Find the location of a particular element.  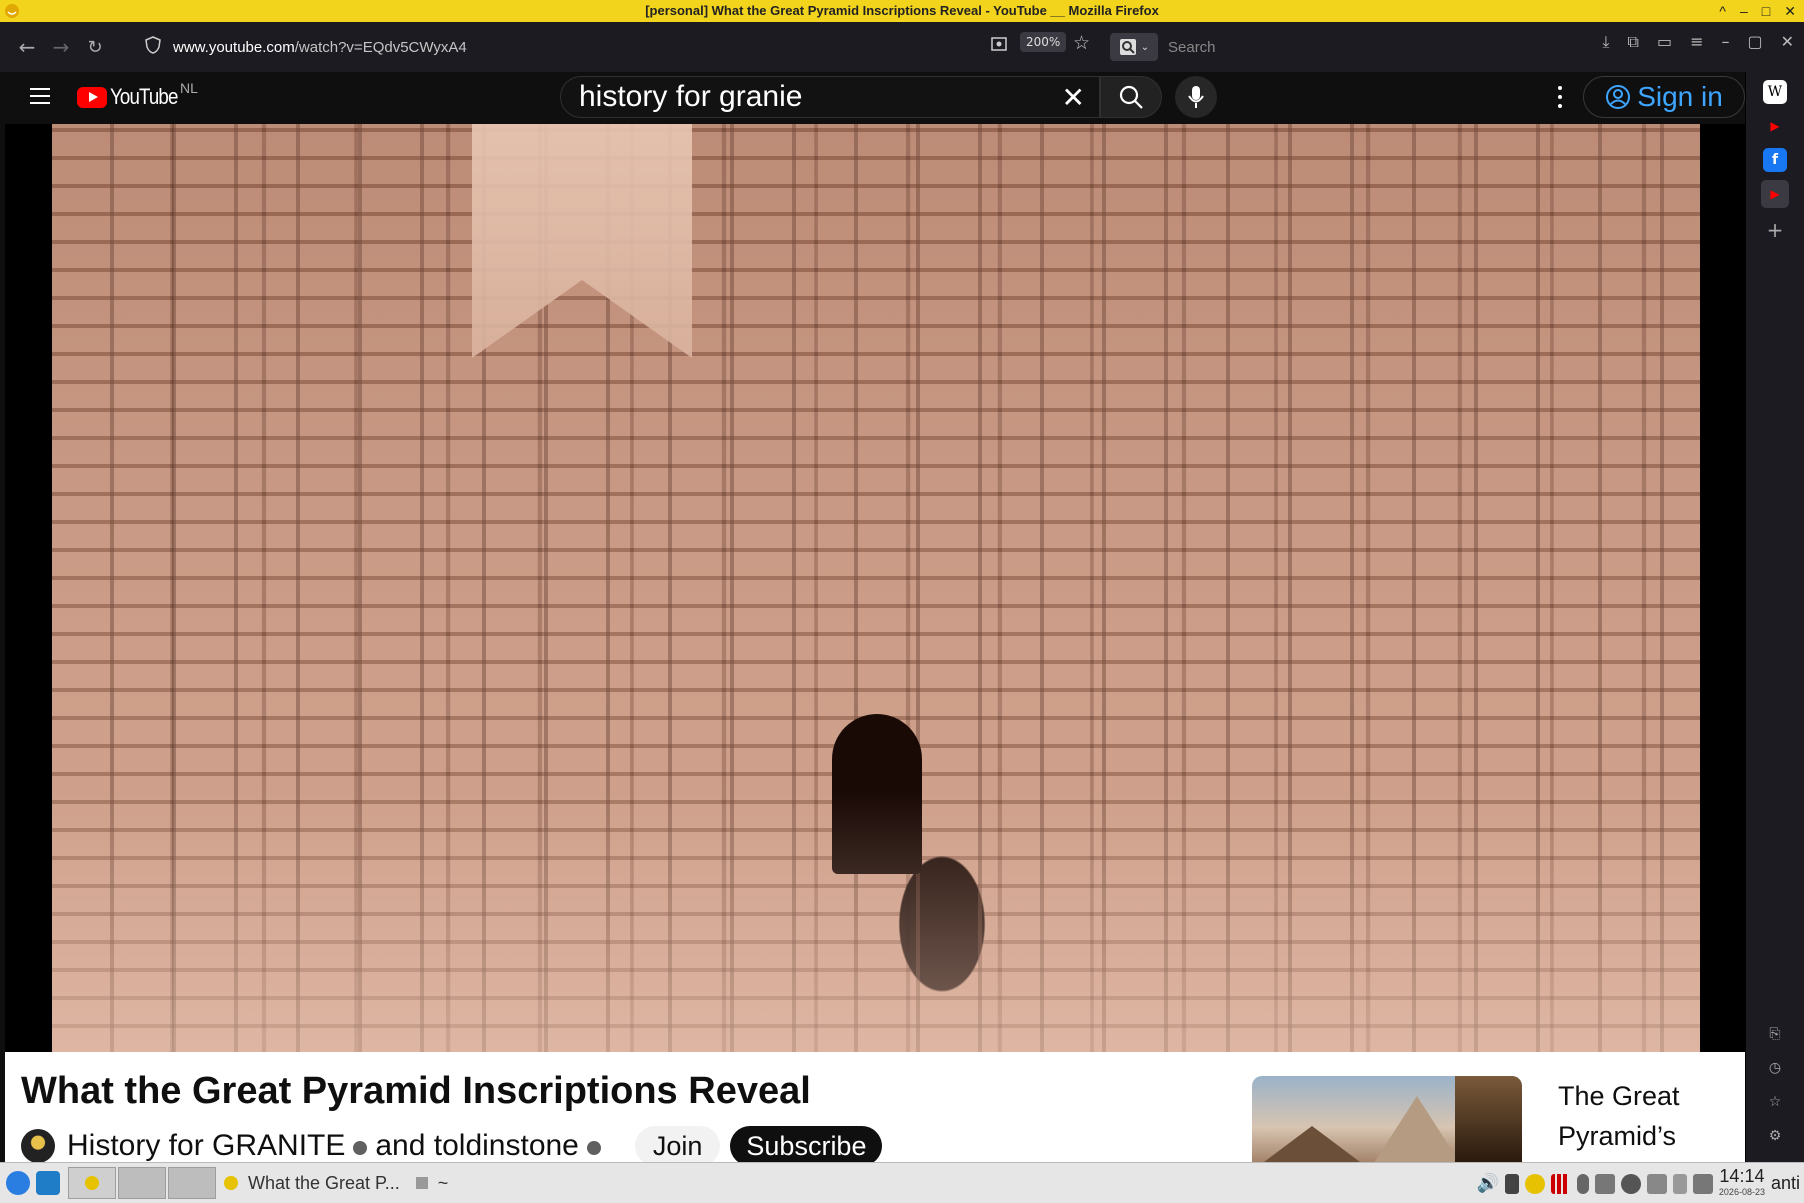

recommended-video-thumbnail is located at coordinates (1387, 1119).